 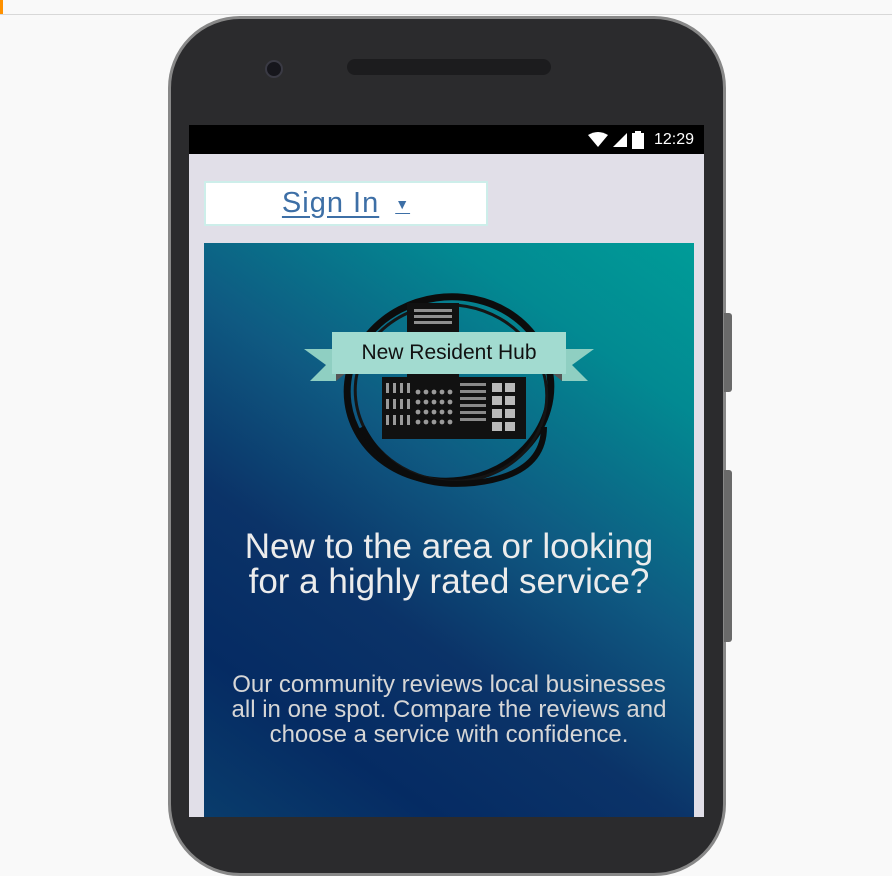 What do you see at coordinates (446, 14) in the screenshot?
I see `browser-divider` at bounding box center [446, 14].